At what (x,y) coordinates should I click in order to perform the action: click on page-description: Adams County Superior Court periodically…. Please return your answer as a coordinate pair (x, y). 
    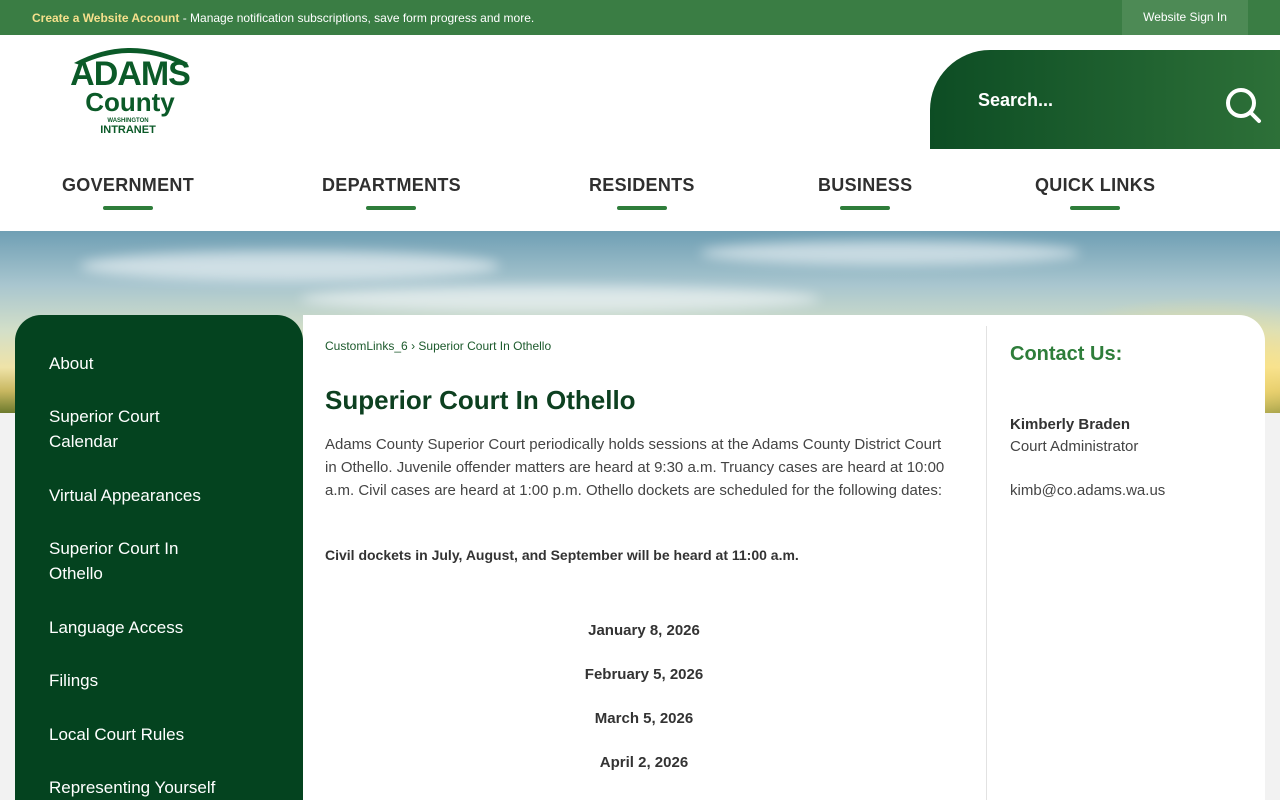
    Looking at the image, I should click on (635, 467).